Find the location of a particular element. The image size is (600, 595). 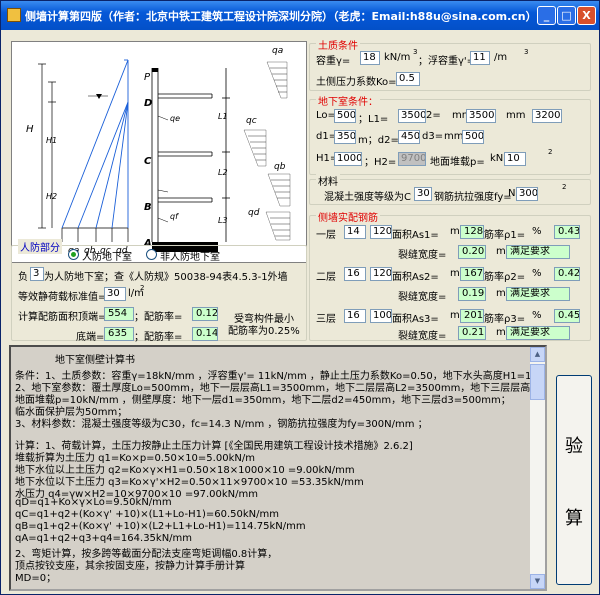

rebar-row-1-crack-label: 裂缝宽度= is located at coordinates (422, 255).